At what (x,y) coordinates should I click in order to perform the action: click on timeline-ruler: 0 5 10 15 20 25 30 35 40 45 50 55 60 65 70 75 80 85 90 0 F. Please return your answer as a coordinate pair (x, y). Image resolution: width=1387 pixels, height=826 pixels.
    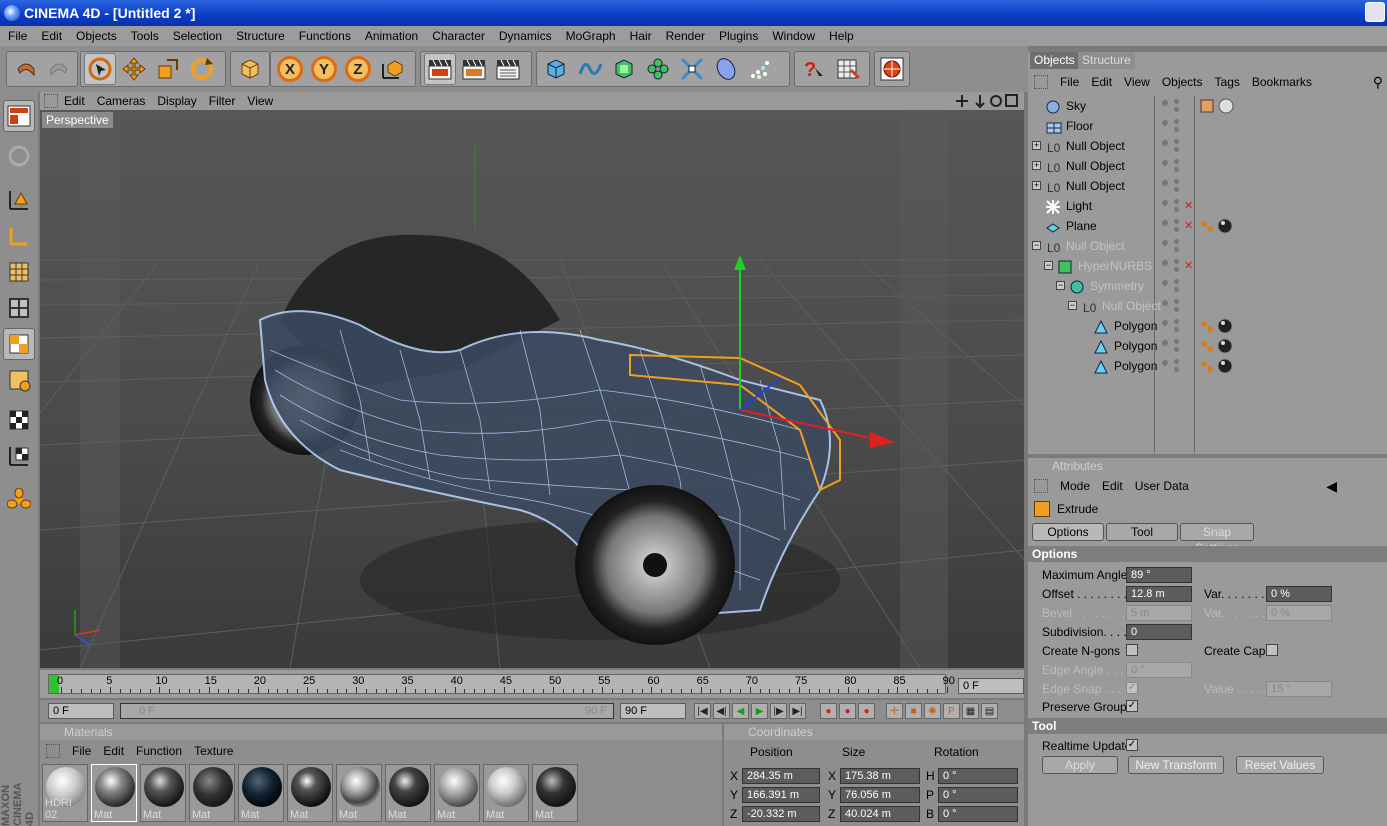
    Looking at the image, I should click on (532, 684).